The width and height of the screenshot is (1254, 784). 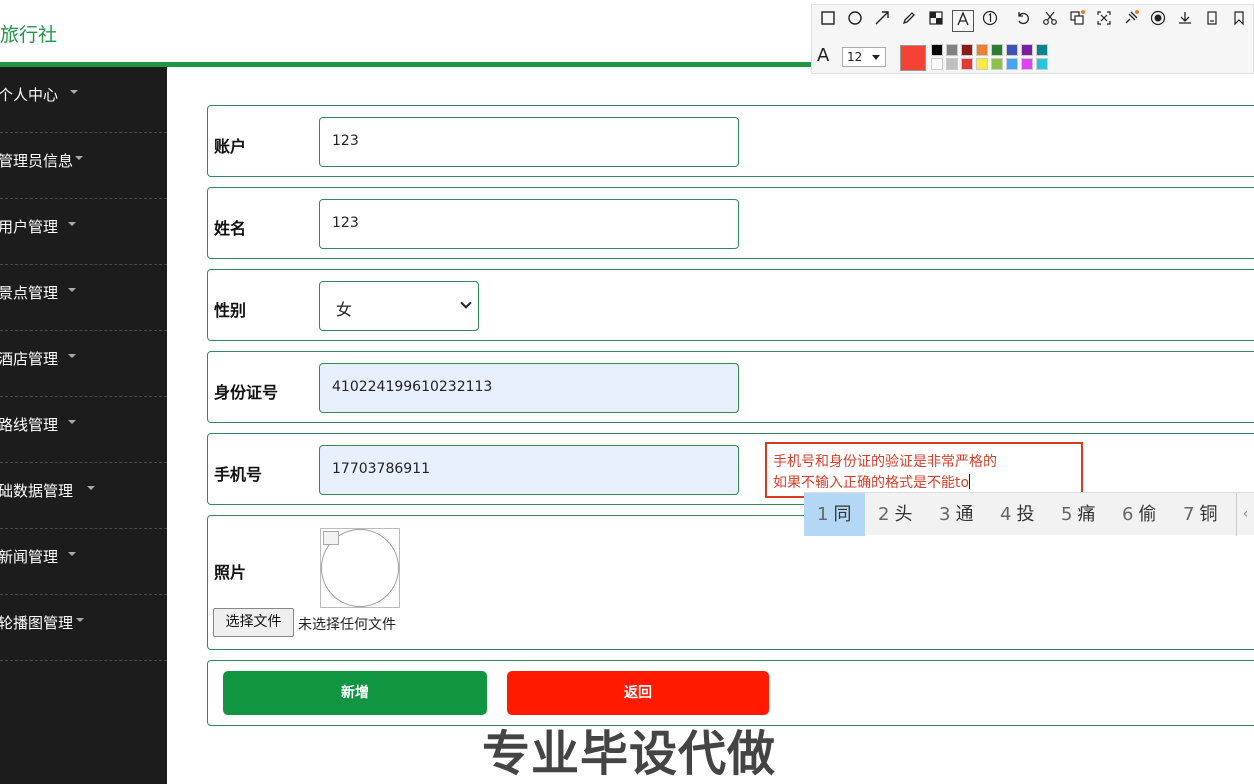 I want to click on sidebar-item-label: 酒店管理, so click(x=29, y=359).